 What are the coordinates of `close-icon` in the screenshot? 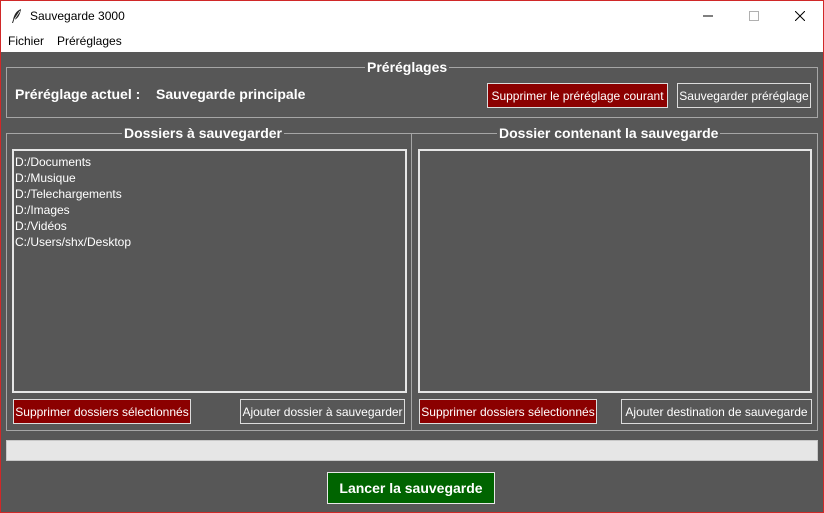 It's located at (800, 16).